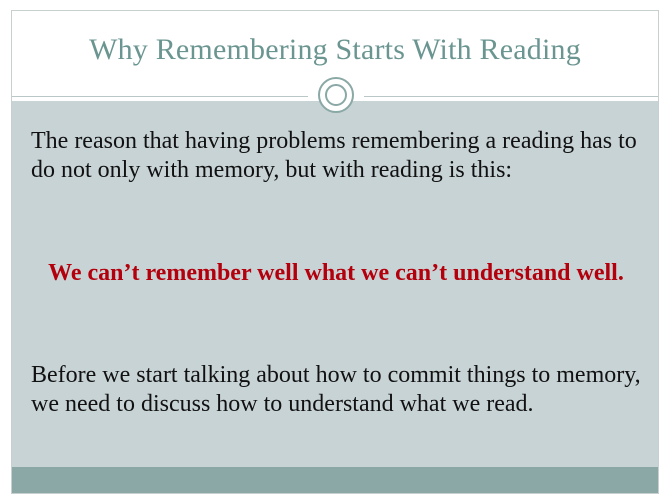 This screenshot has width=672, height=504. I want to click on divider-inner-circle-icon, so click(336, 95).